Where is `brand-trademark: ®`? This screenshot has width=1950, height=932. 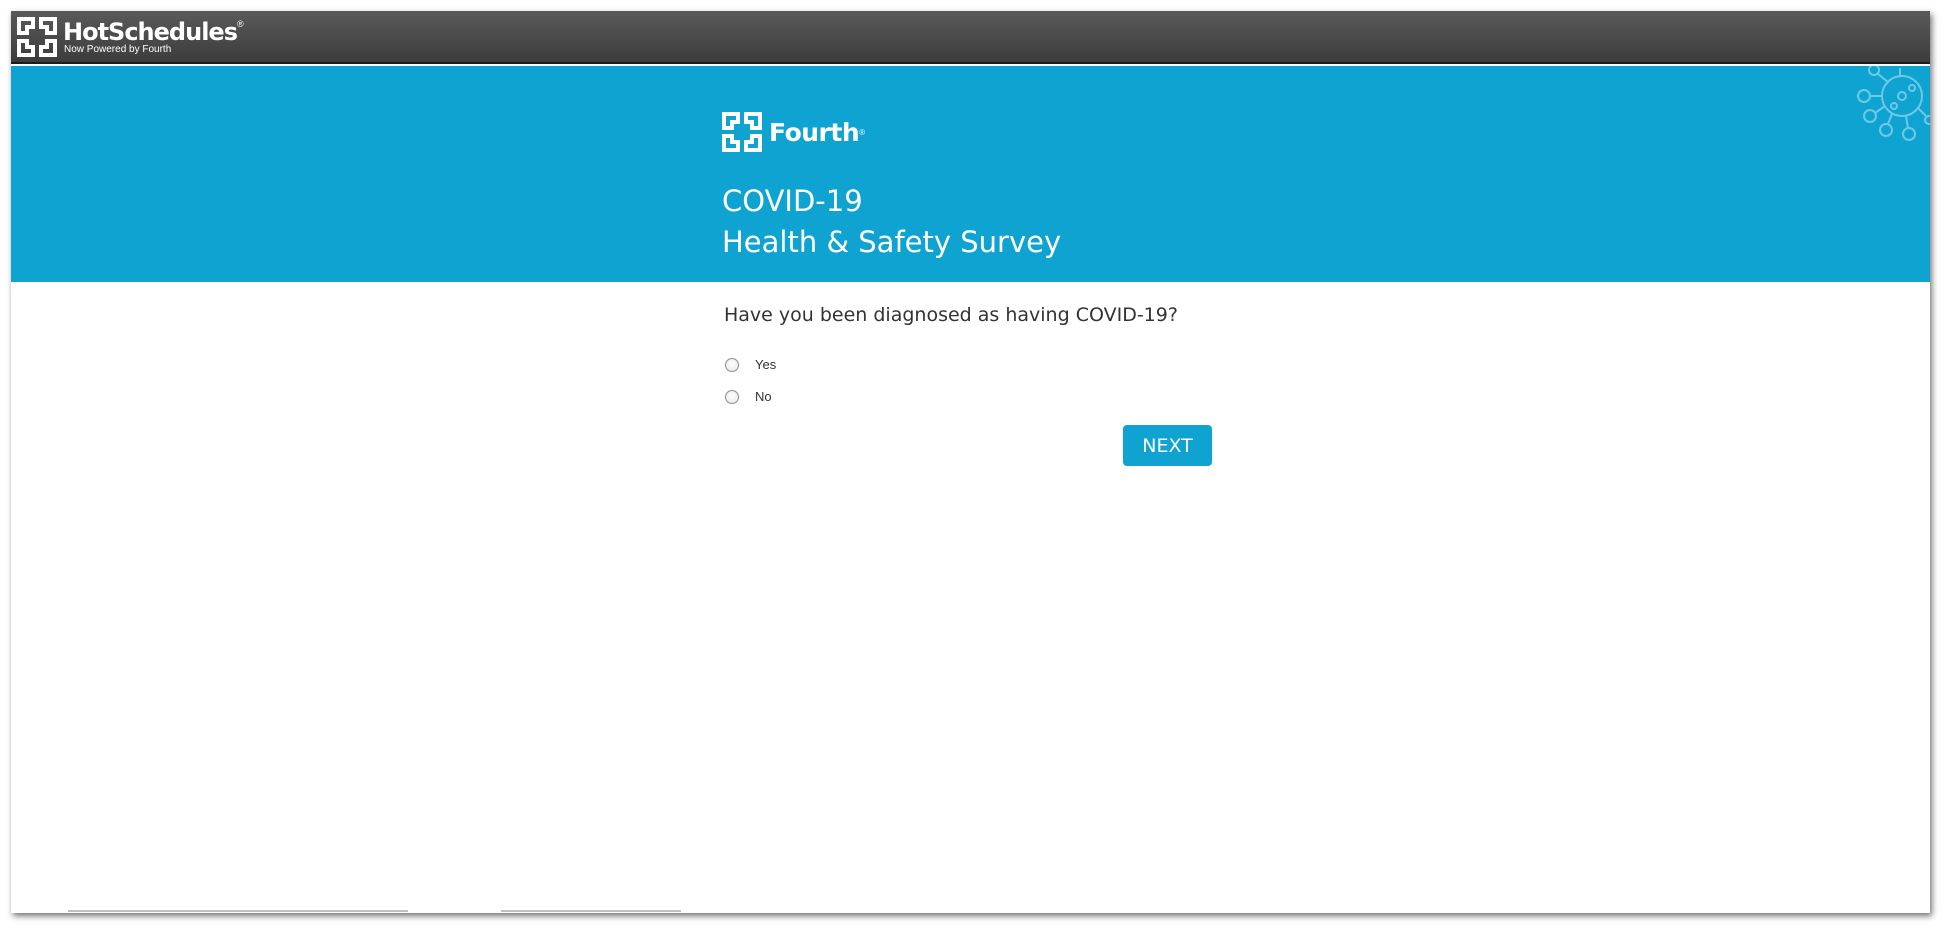
brand-trademark: ® is located at coordinates (240, 23).